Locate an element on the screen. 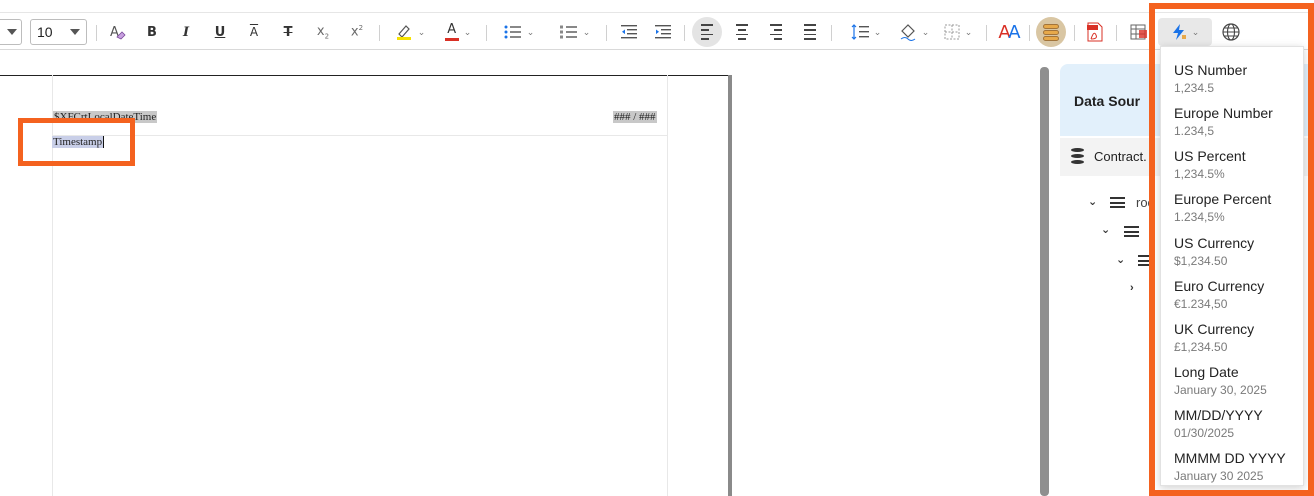 Image resolution: width=1314 pixels, height=496 pixels. overline-button: A is located at coordinates (254, 32).